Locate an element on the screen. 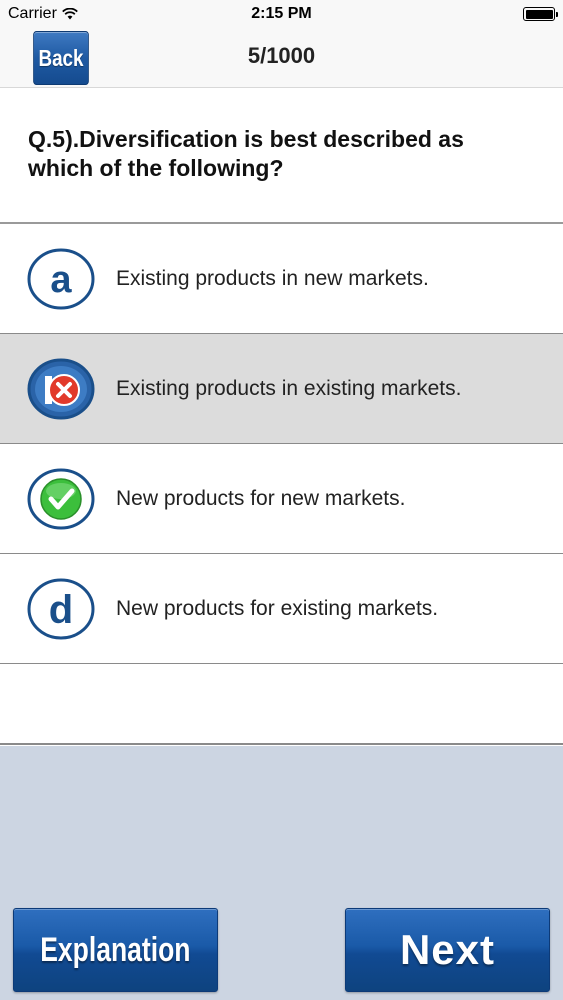 The width and height of the screenshot is (563, 1000). svg-text: d is located at coordinates (61, 610).